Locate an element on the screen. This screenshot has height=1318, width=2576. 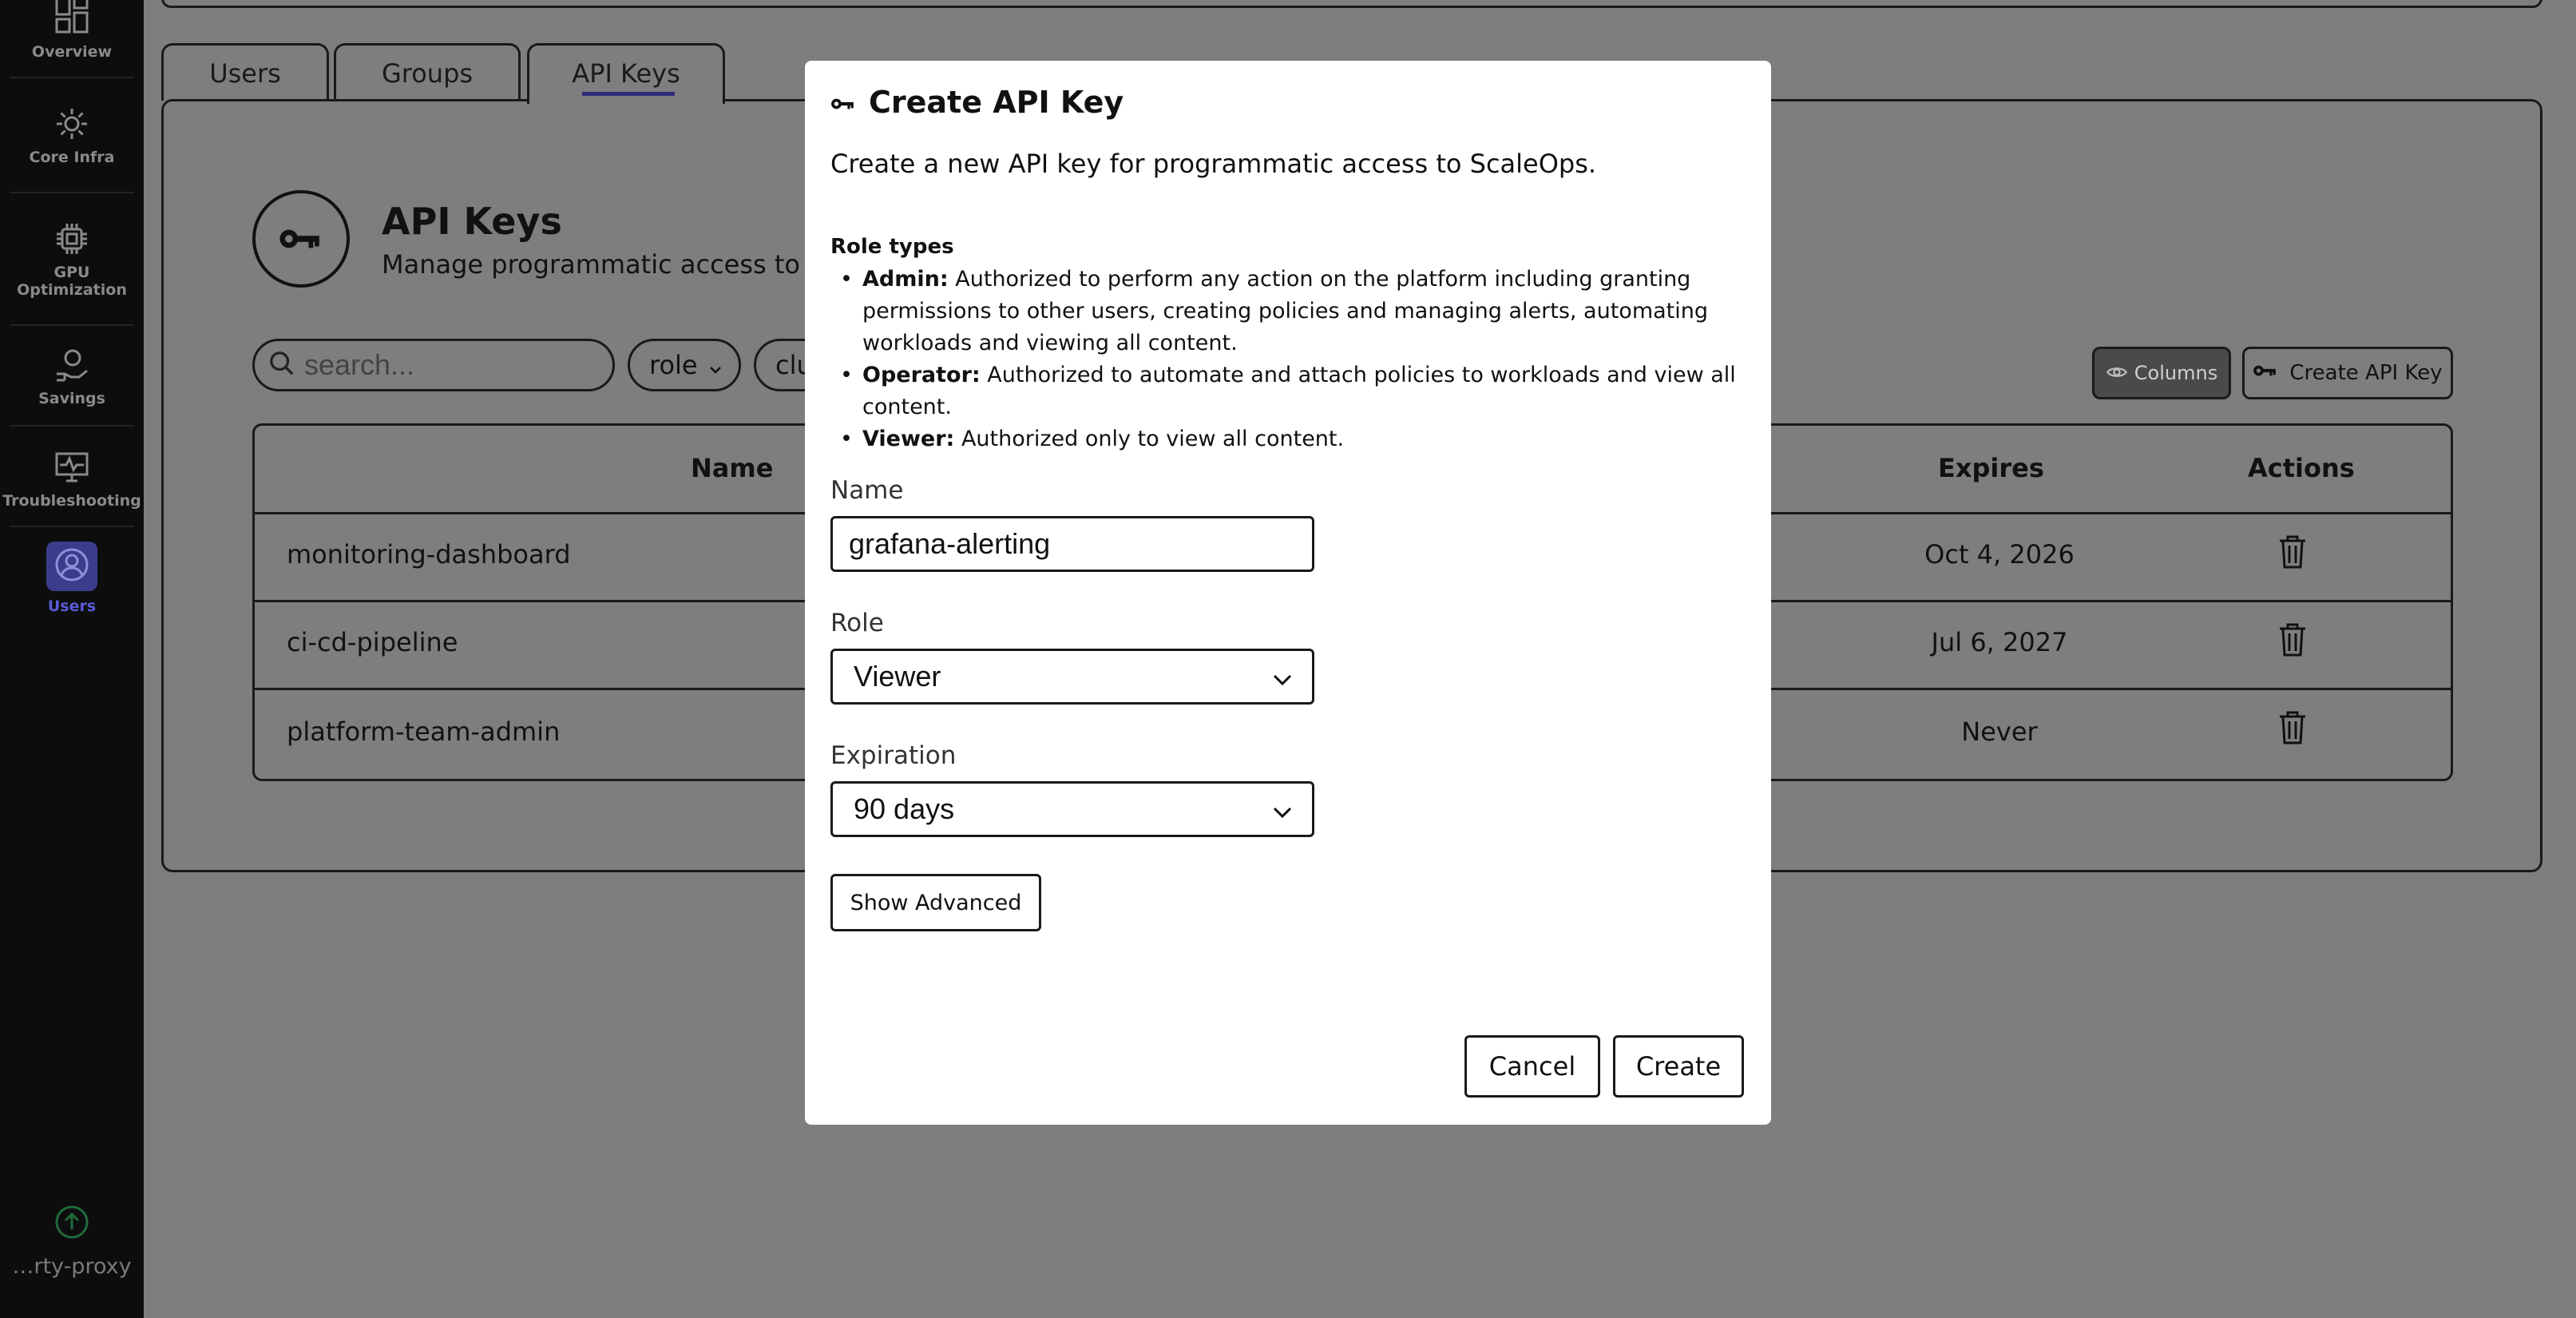
key-name: monitoring-dashboard is located at coordinates (429, 554).